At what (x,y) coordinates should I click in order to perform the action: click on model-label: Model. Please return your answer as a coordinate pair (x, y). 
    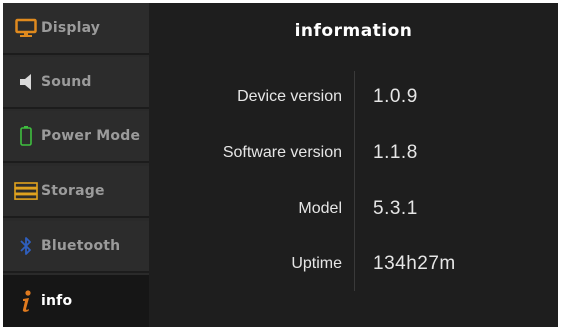
    Looking at the image, I should click on (320, 208).